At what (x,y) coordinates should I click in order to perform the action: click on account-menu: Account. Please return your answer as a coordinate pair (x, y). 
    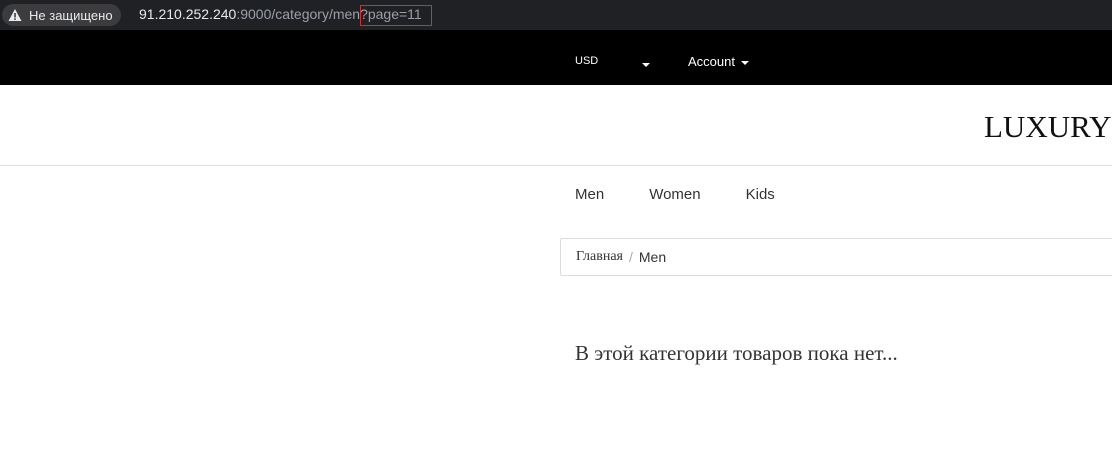
    Looking at the image, I should click on (718, 61).